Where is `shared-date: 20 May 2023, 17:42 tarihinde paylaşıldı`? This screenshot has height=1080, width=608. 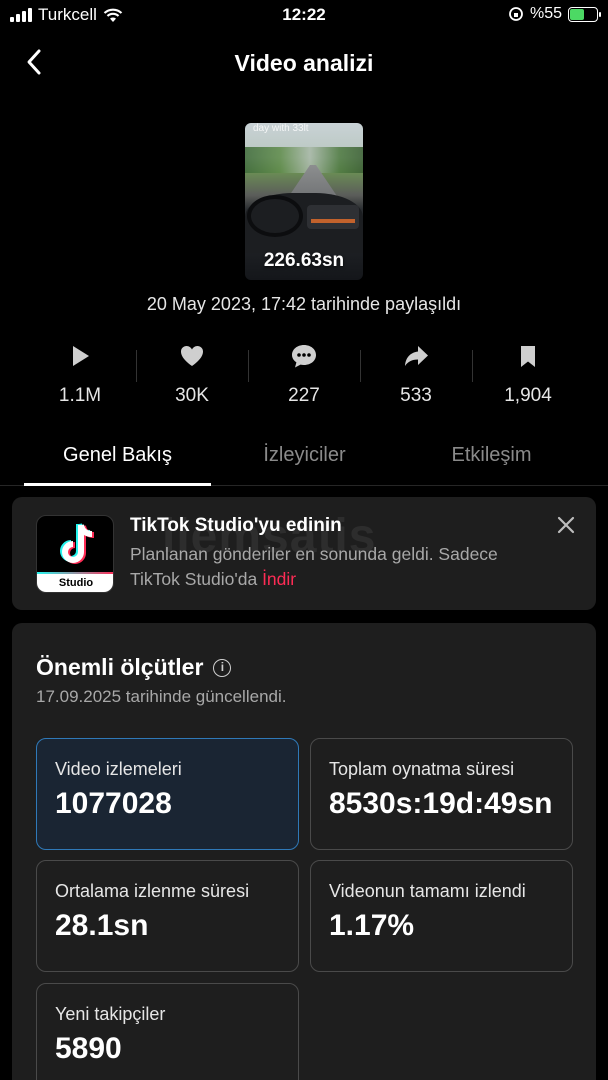
shared-date: 20 May 2023, 17:42 tarihinde paylaşıldı is located at coordinates (304, 304).